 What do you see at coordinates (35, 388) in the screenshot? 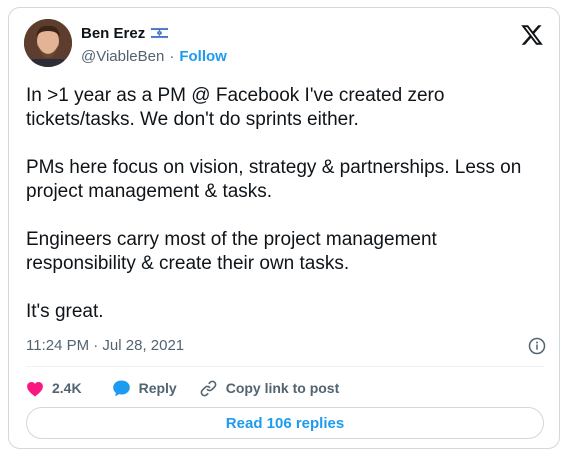
I see `heart-icon` at bounding box center [35, 388].